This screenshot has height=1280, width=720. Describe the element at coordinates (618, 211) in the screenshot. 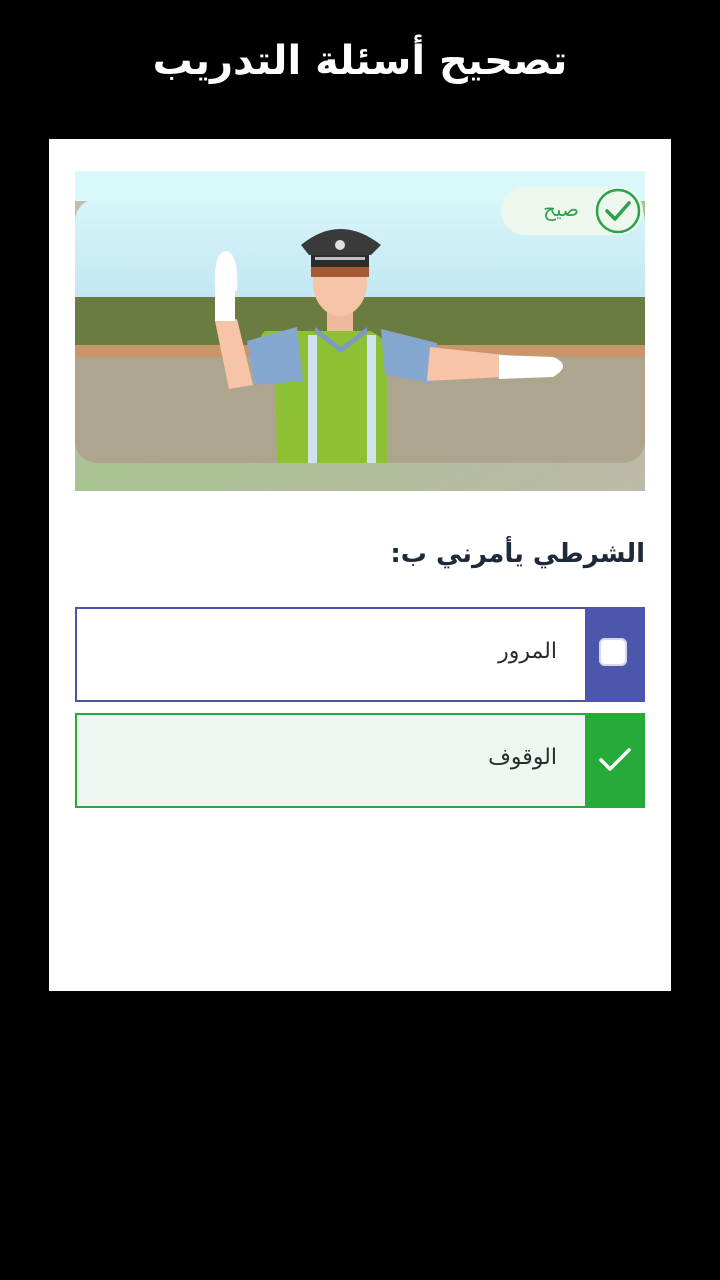

I see `check-circle-icon` at that location.